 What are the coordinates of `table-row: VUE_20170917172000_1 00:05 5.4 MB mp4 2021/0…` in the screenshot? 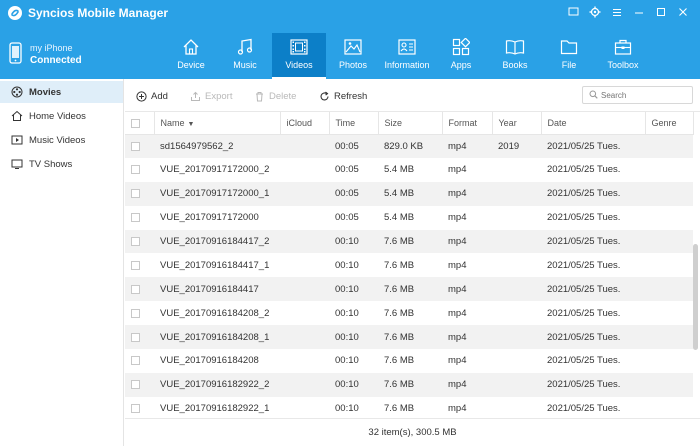 It's located at (409, 193).